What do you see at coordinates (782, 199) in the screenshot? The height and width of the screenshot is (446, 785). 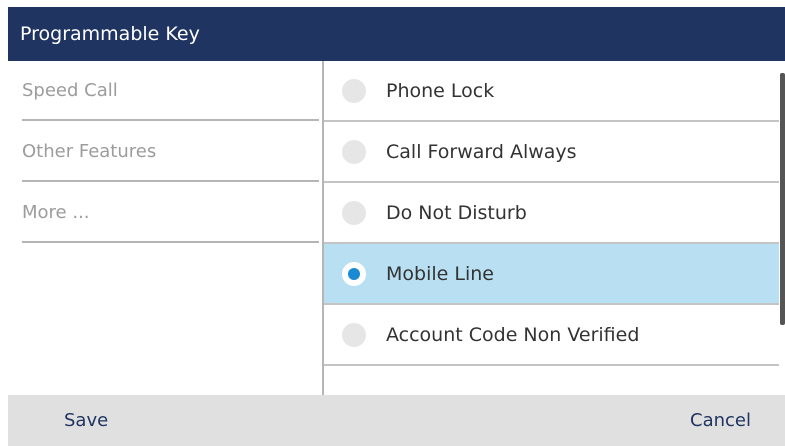 I see `scrollbar` at bounding box center [782, 199].